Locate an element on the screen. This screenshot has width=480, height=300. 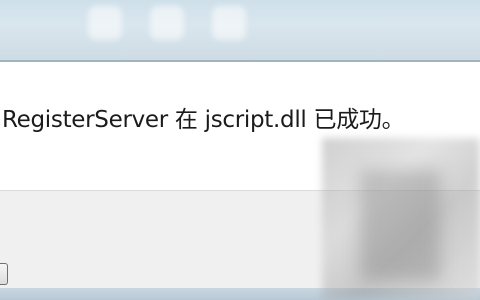
dialog-message: RegisterServer 在 jscript.dll 已成功。 is located at coordinates (203, 120).